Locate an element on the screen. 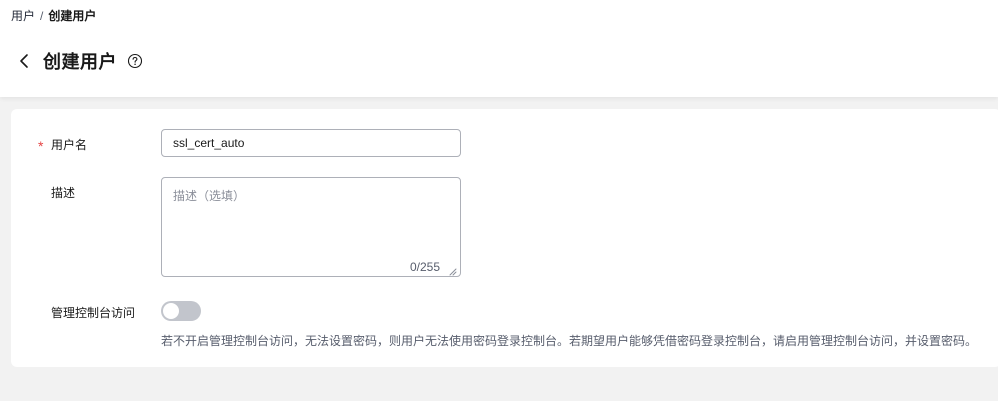  help-button is located at coordinates (135, 61).